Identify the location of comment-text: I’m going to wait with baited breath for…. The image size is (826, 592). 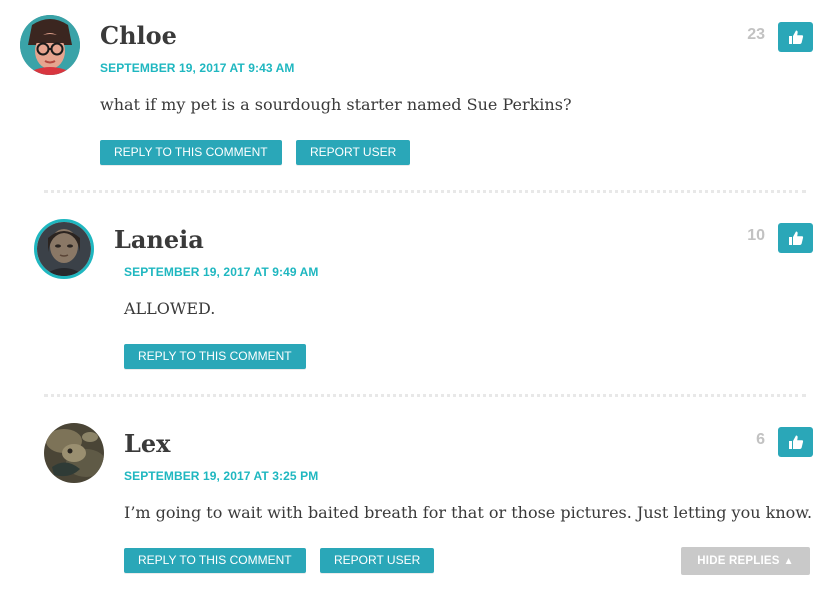
(468, 512).